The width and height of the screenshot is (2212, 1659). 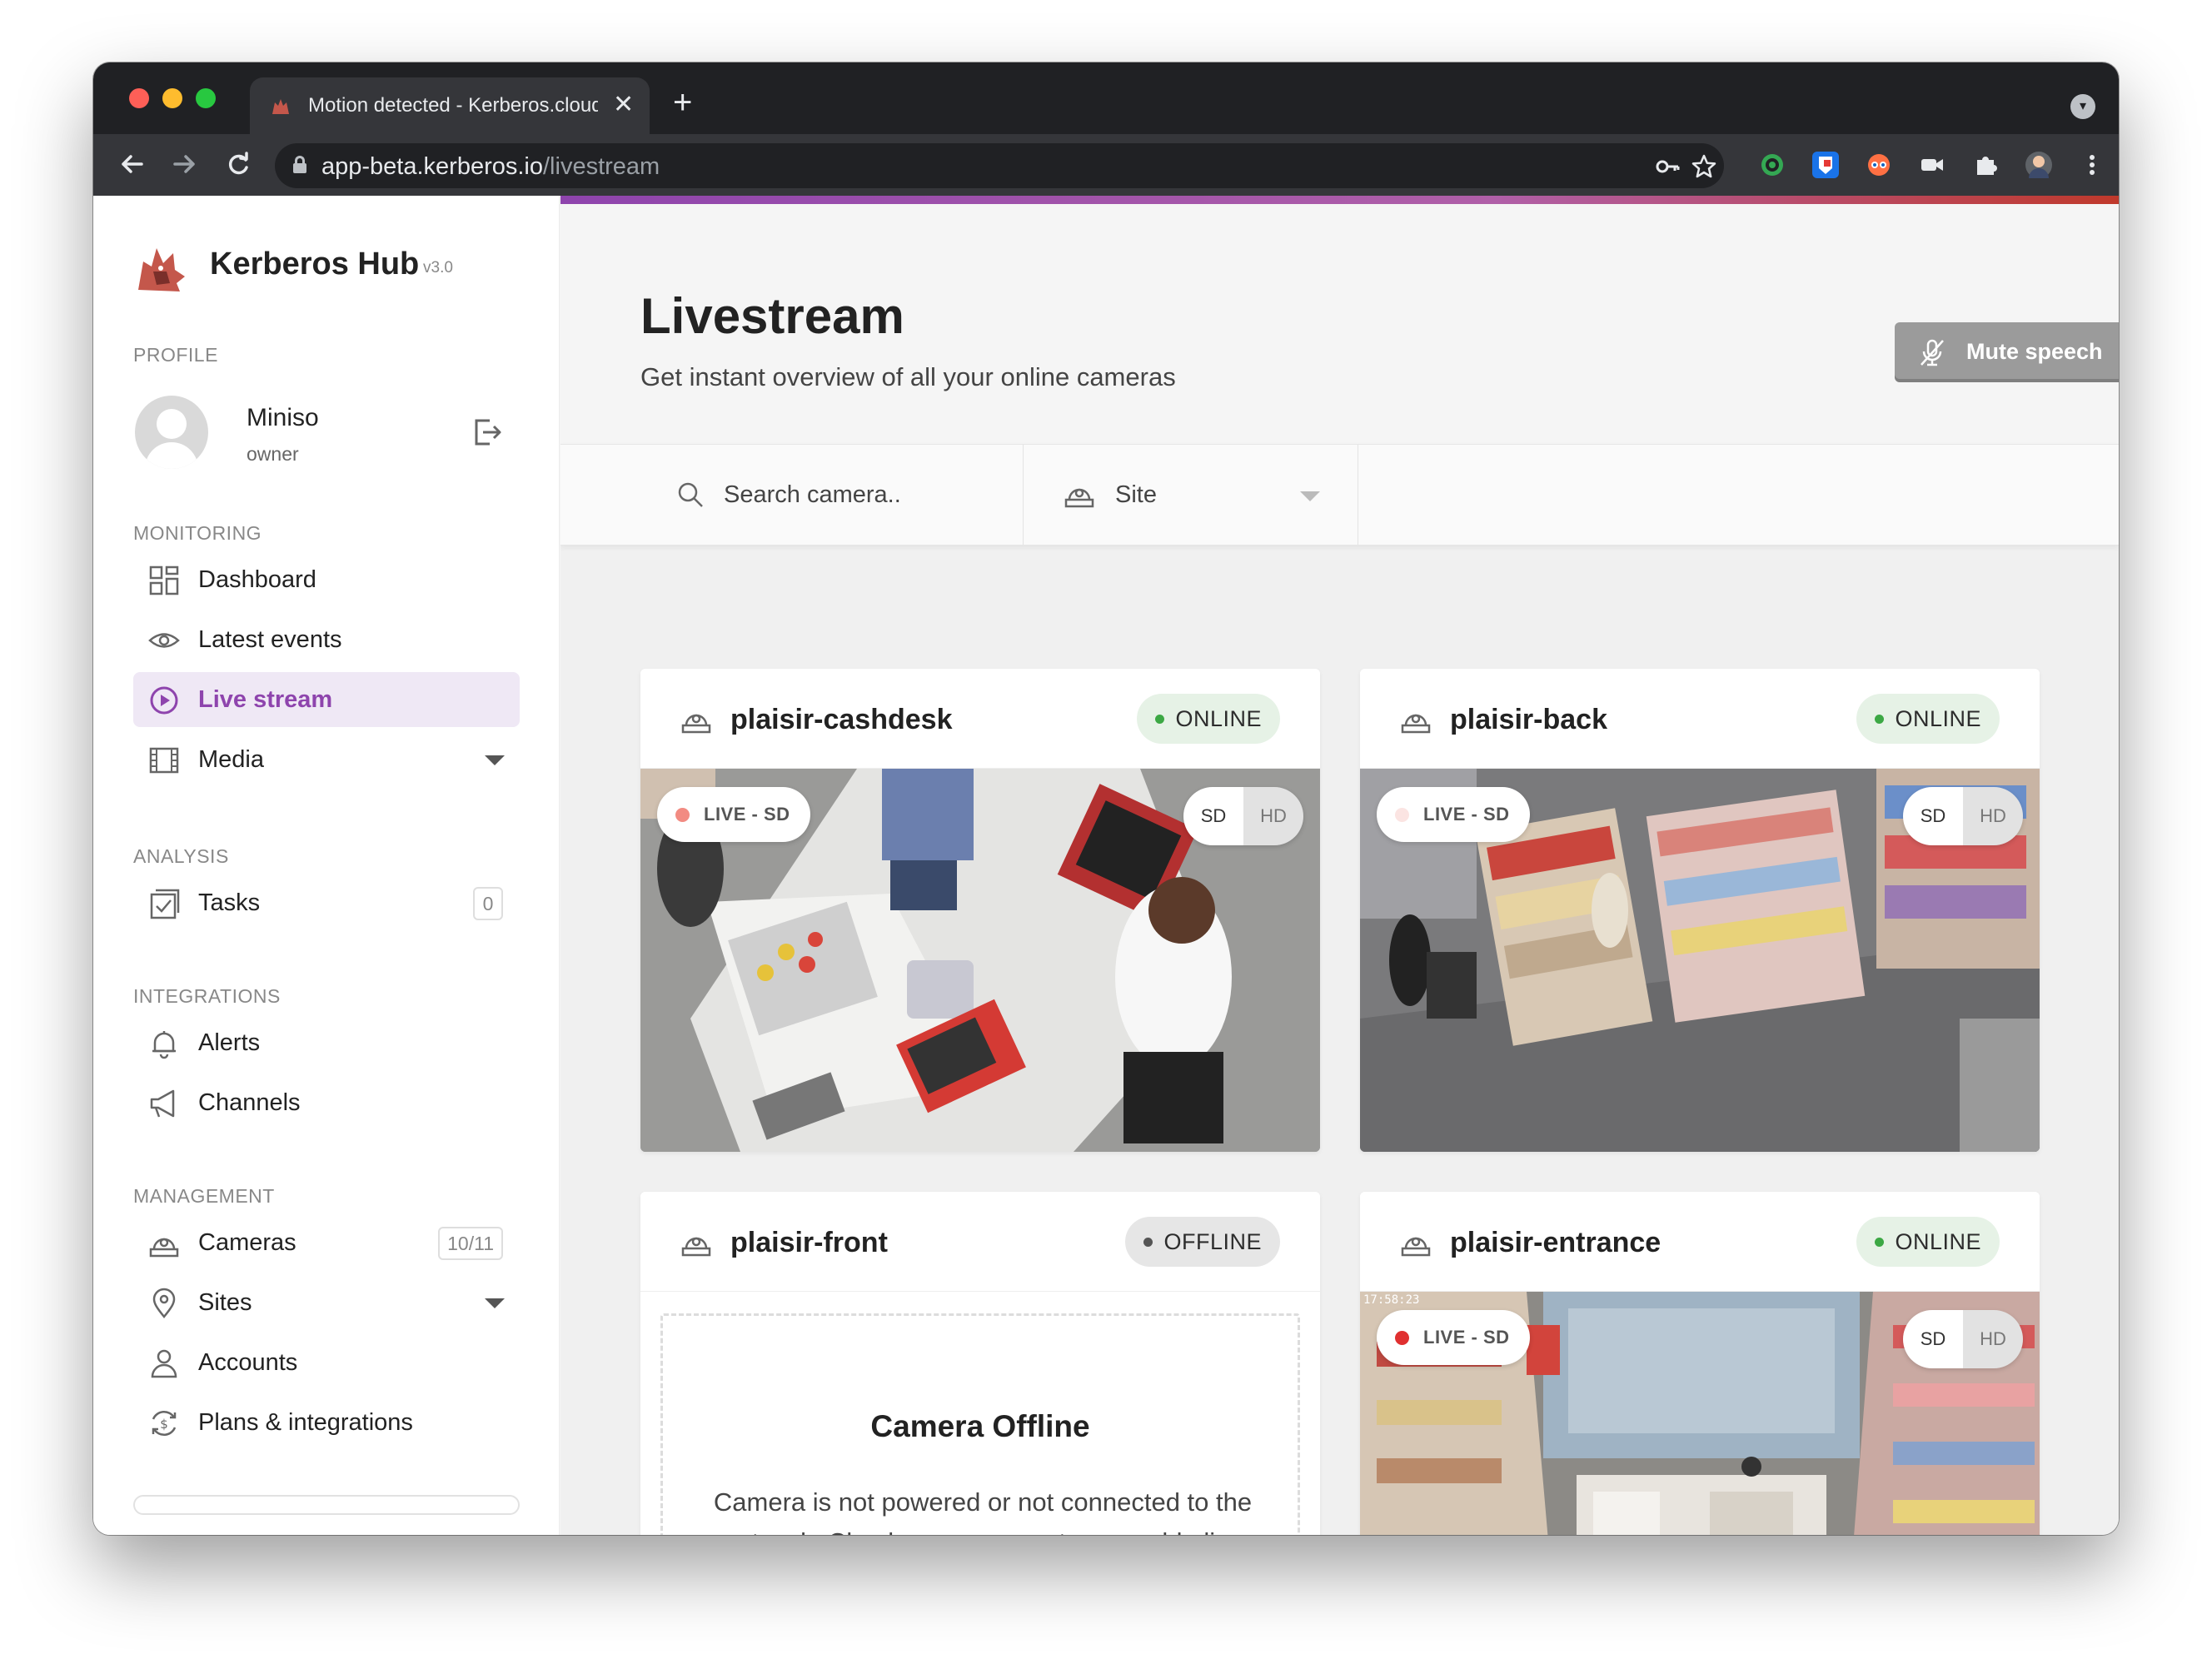 What do you see at coordinates (1700, 1413) in the screenshot?
I see `camera-feed-video: 17:58:23 LIVE - SD SD HD` at bounding box center [1700, 1413].